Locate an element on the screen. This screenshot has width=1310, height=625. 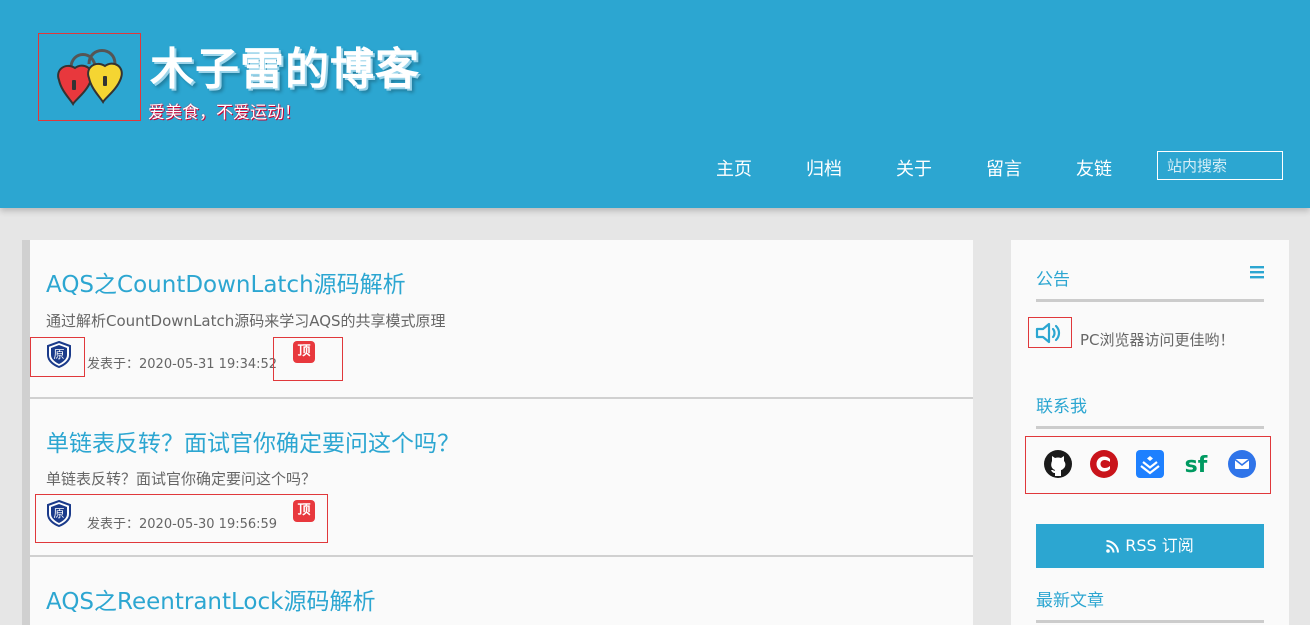
speaker-icon-annotation is located at coordinates (1050, 332).